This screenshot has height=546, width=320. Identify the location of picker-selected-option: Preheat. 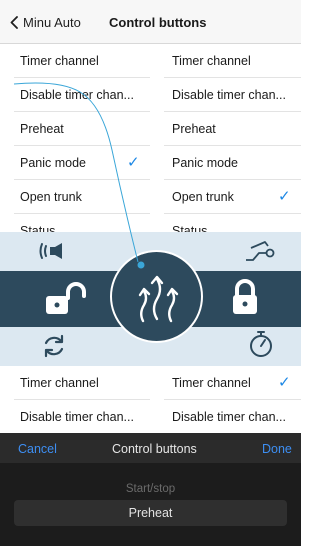
(150, 513).